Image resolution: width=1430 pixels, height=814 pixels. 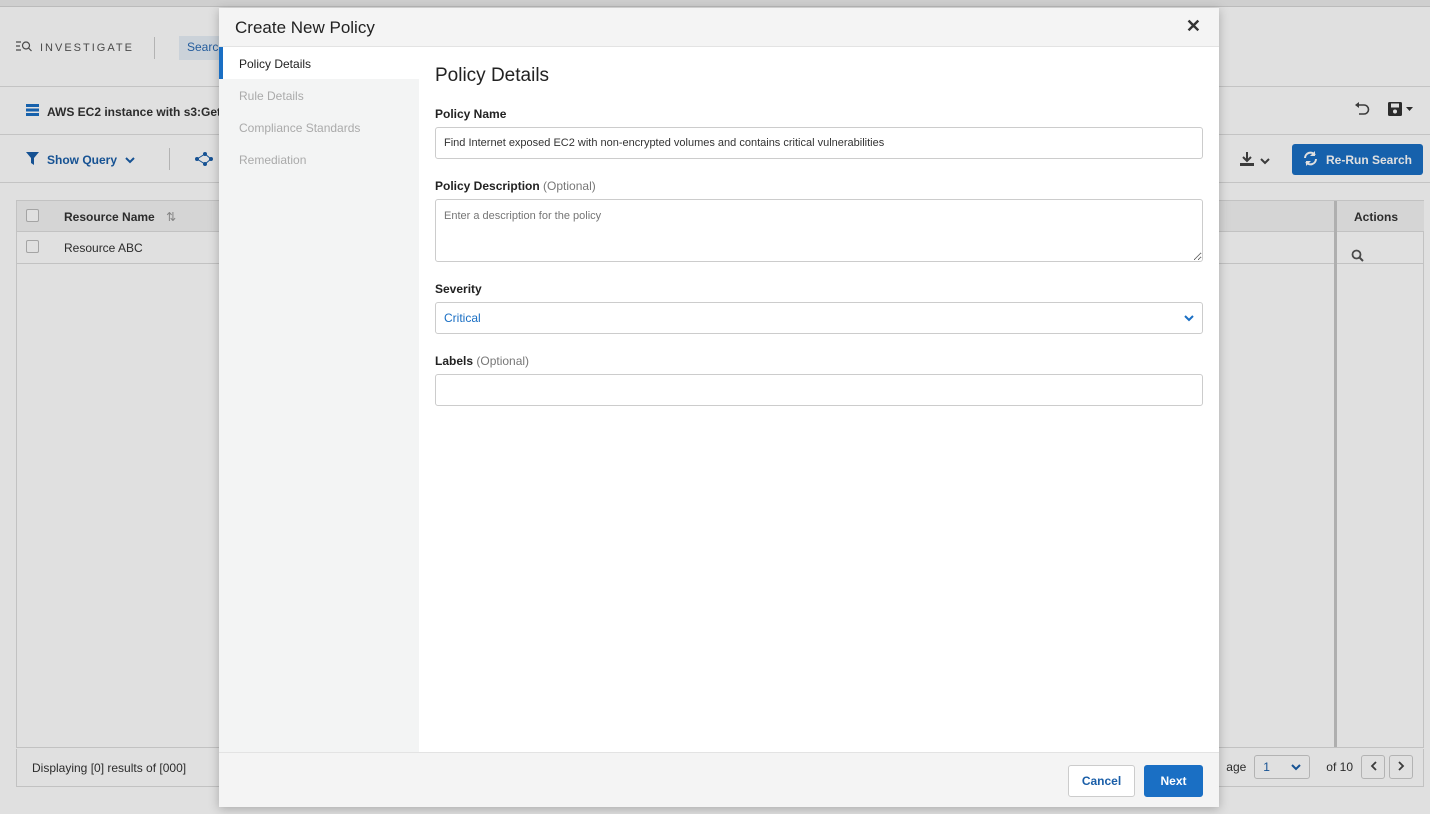 What do you see at coordinates (1193, 26) in the screenshot?
I see `close-icon: ✕` at bounding box center [1193, 26].